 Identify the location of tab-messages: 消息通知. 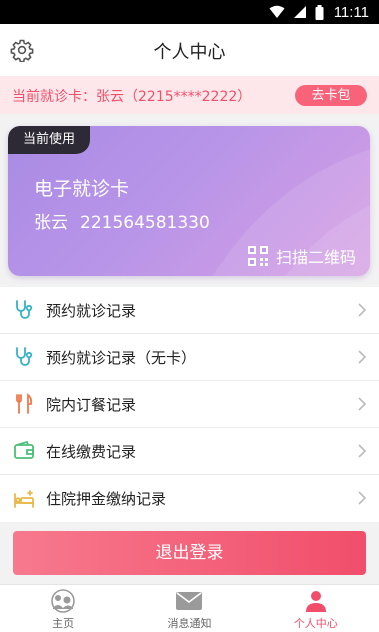
(189, 608).